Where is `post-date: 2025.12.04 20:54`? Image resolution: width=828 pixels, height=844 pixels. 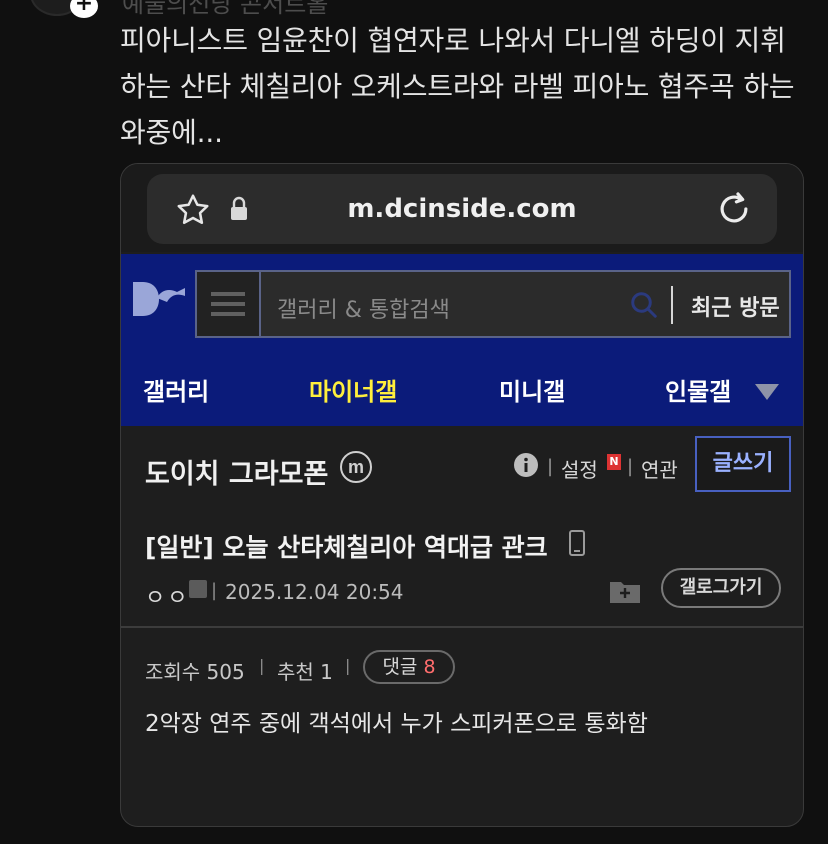
post-date: 2025.12.04 20:54 is located at coordinates (314, 592).